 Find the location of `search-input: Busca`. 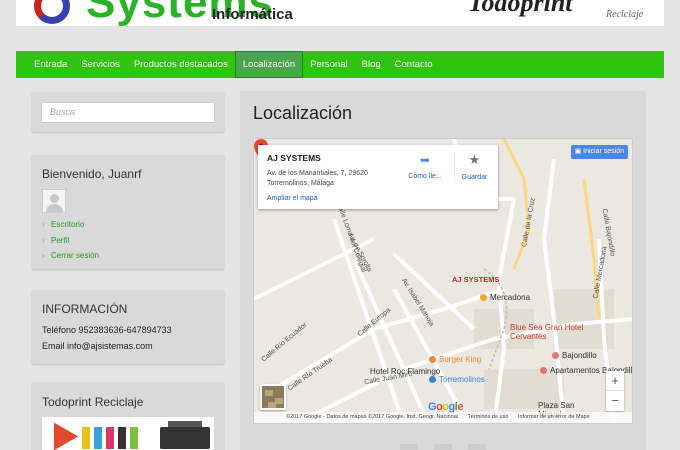

search-input: Busca is located at coordinates (128, 112).